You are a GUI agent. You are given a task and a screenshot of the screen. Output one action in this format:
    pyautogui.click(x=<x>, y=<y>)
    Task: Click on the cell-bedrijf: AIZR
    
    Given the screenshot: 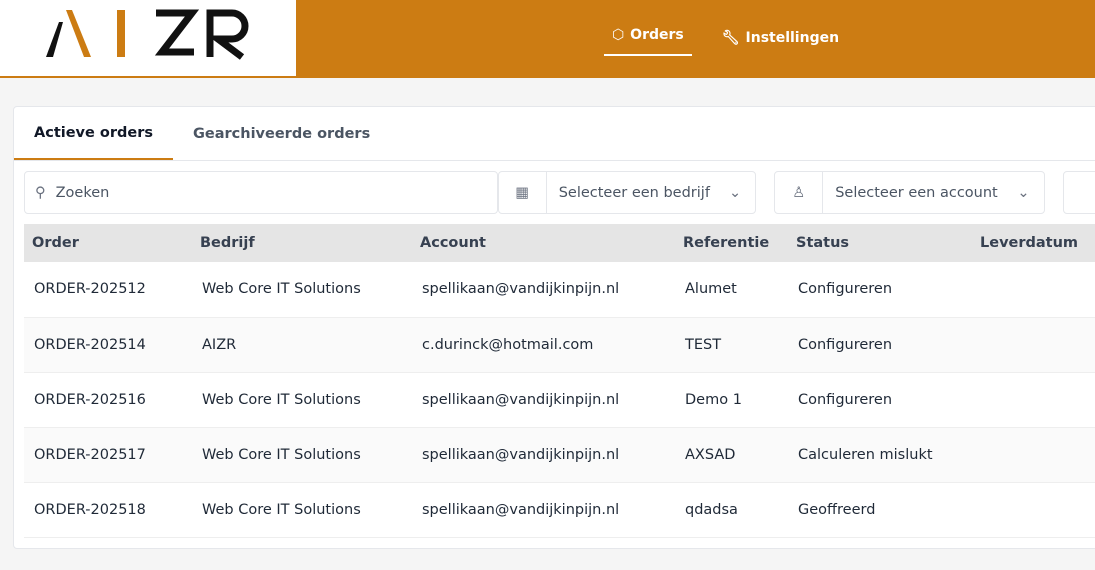 What is the action you would take?
    pyautogui.click(x=302, y=345)
    